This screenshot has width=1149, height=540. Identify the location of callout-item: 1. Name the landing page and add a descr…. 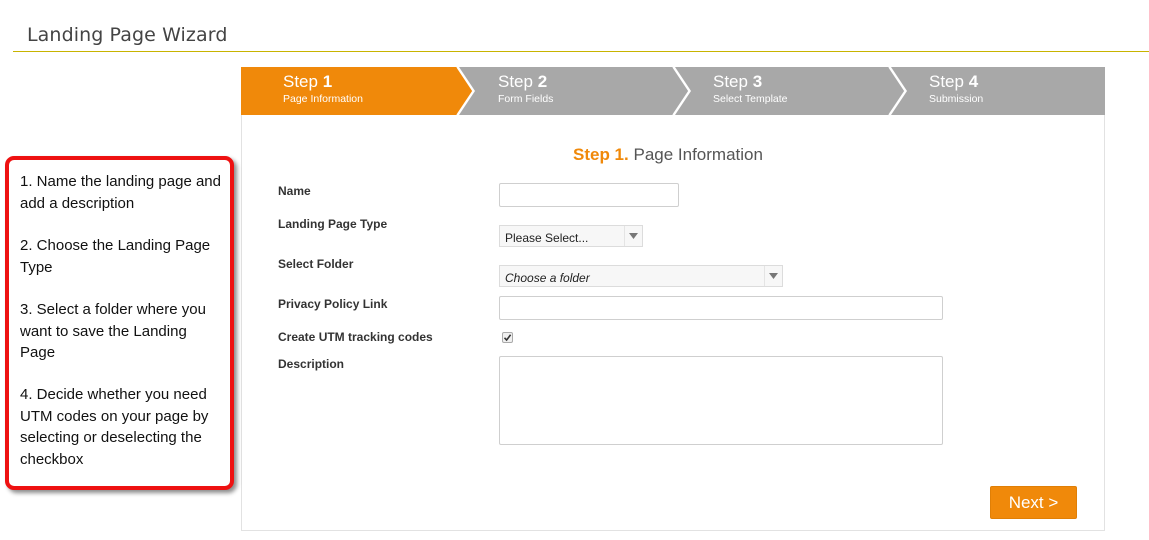
(120, 192).